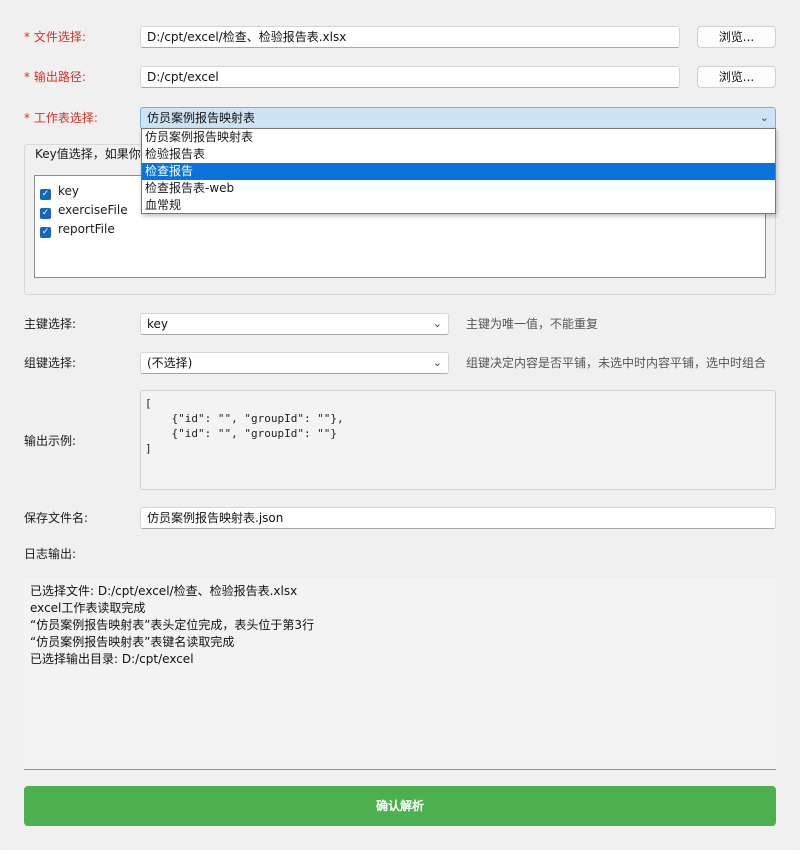 This screenshot has width=800, height=850. I want to click on sheet-option-highlighted: 检查报告, so click(458, 171).